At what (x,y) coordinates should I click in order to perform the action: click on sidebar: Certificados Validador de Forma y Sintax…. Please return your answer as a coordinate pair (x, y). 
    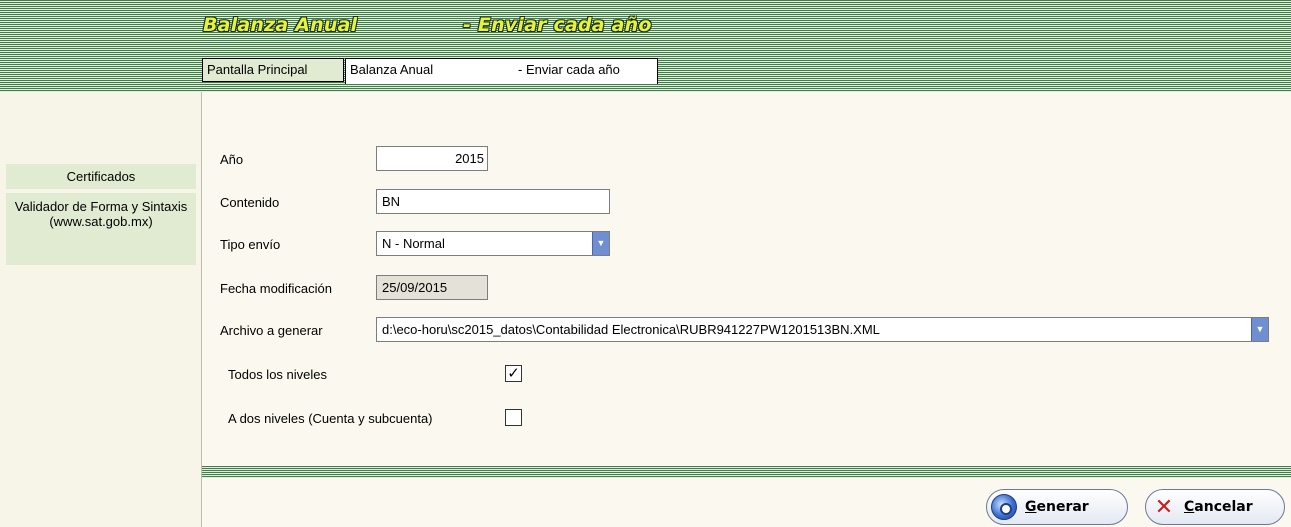
    Looking at the image, I should click on (101, 309).